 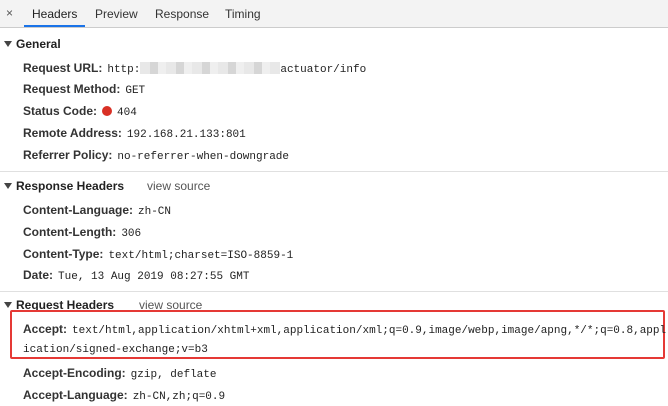 I want to click on request-method-key: Request Method:, so click(x=72, y=89).